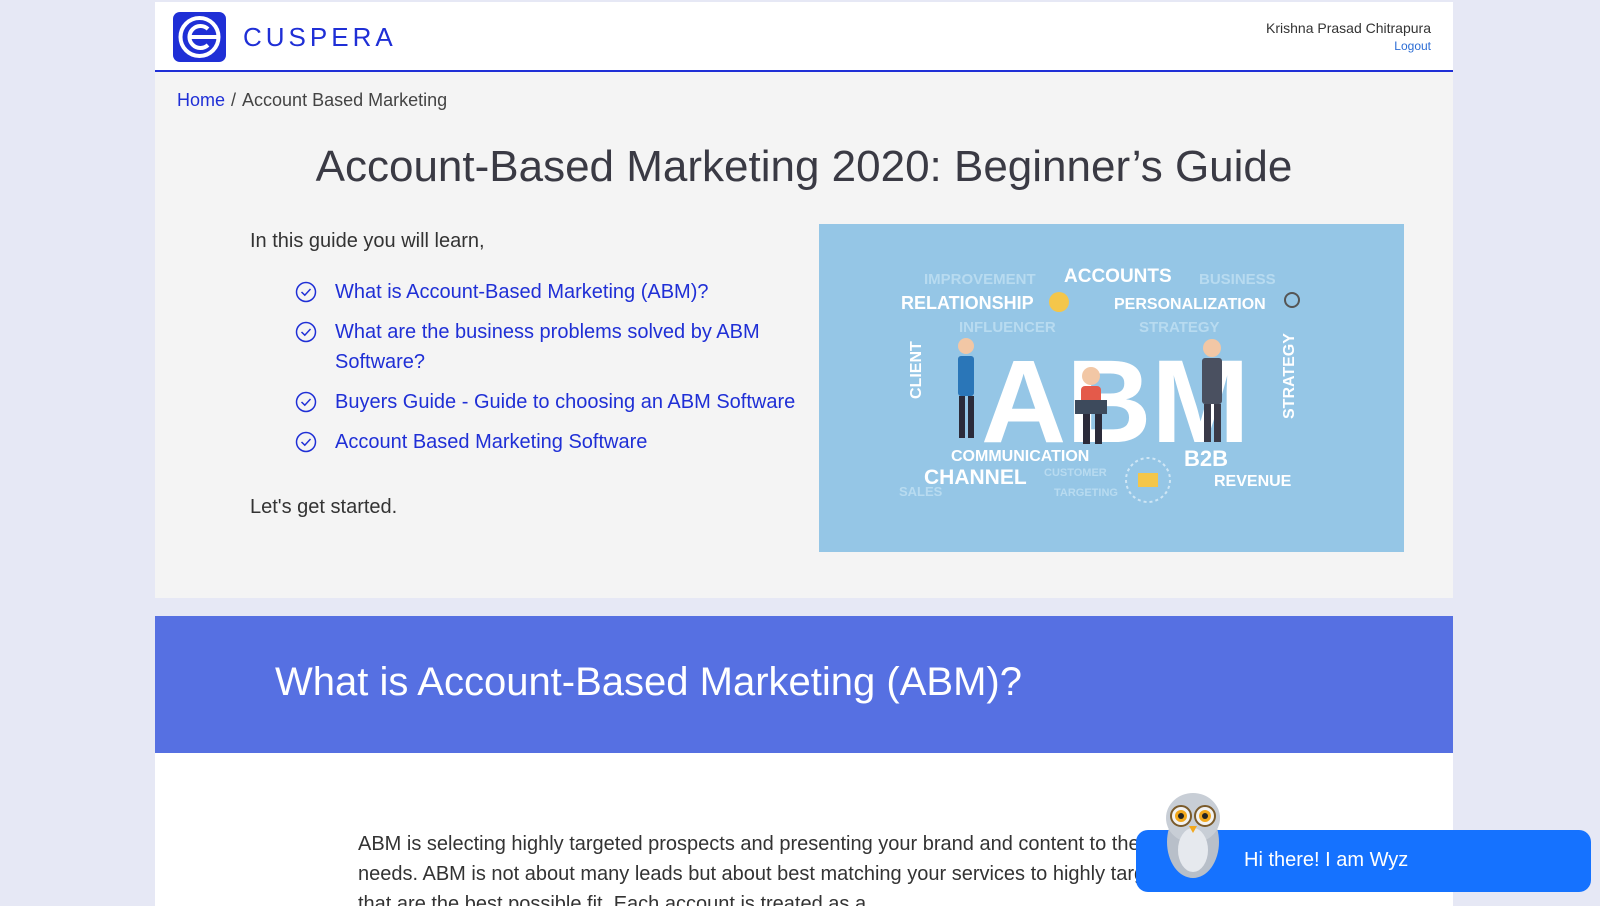 This screenshot has width=1600, height=906. What do you see at coordinates (1075, 473) in the screenshot?
I see `hero-word: CUSTOMER` at bounding box center [1075, 473].